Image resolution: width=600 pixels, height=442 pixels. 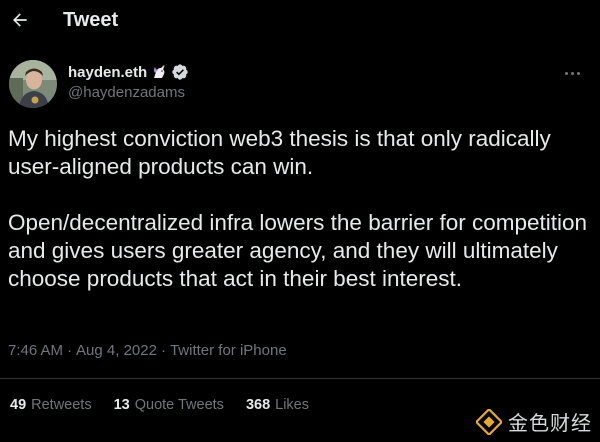 I want to click on watermark: 金色财经, so click(x=534, y=421).